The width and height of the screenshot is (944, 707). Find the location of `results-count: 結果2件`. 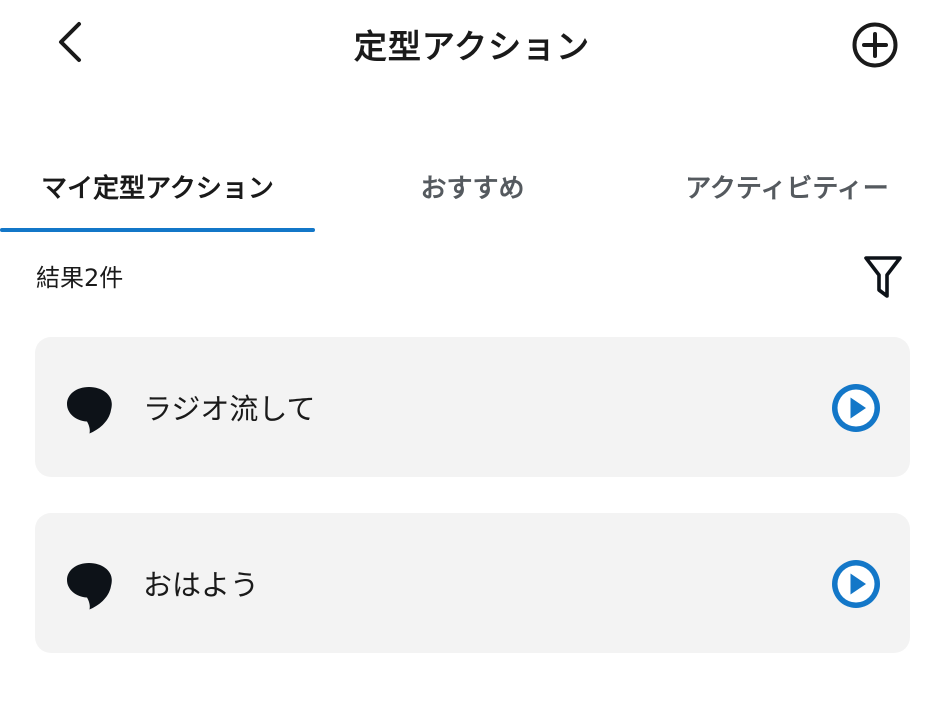

results-count: 結果2件 is located at coordinates (80, 278).